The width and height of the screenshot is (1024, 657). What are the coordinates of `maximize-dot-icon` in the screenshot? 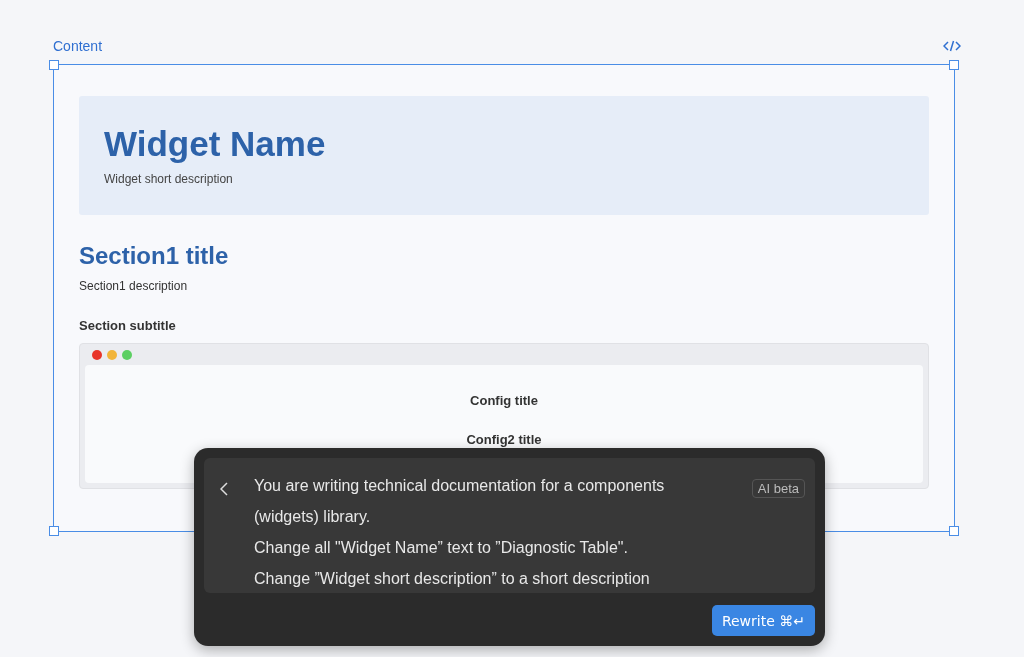 It's located at (127, 354).